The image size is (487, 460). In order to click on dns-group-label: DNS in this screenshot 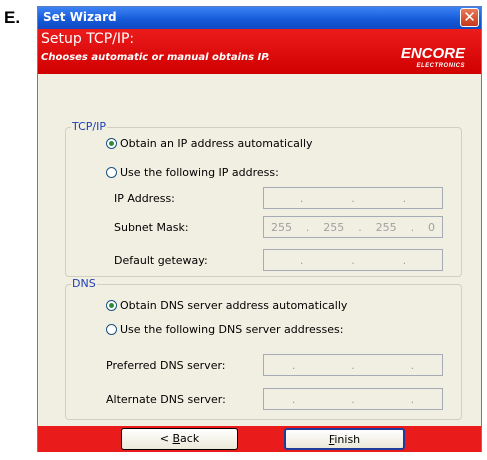, I will do `click(84, 283)`.